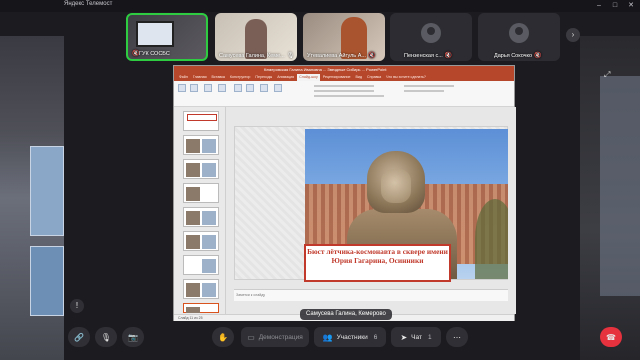 This screenshot has height=360, width=640. What do you see at coordinates (375, 337) in the screenshot?
I see `participants-count: 6` at bounding box center [375, 337].